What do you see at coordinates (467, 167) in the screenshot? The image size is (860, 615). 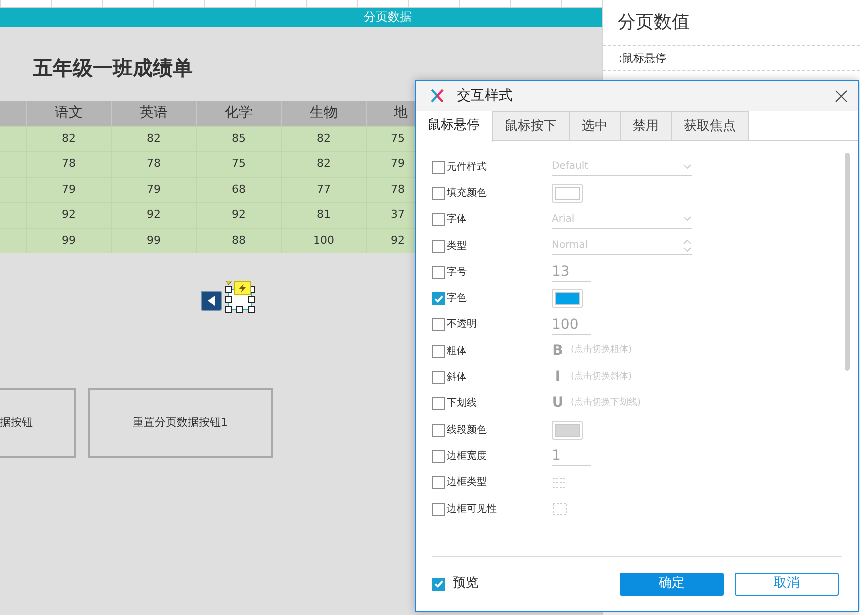 I see `property-label: 元件样式` at bounding box center [467, 167].